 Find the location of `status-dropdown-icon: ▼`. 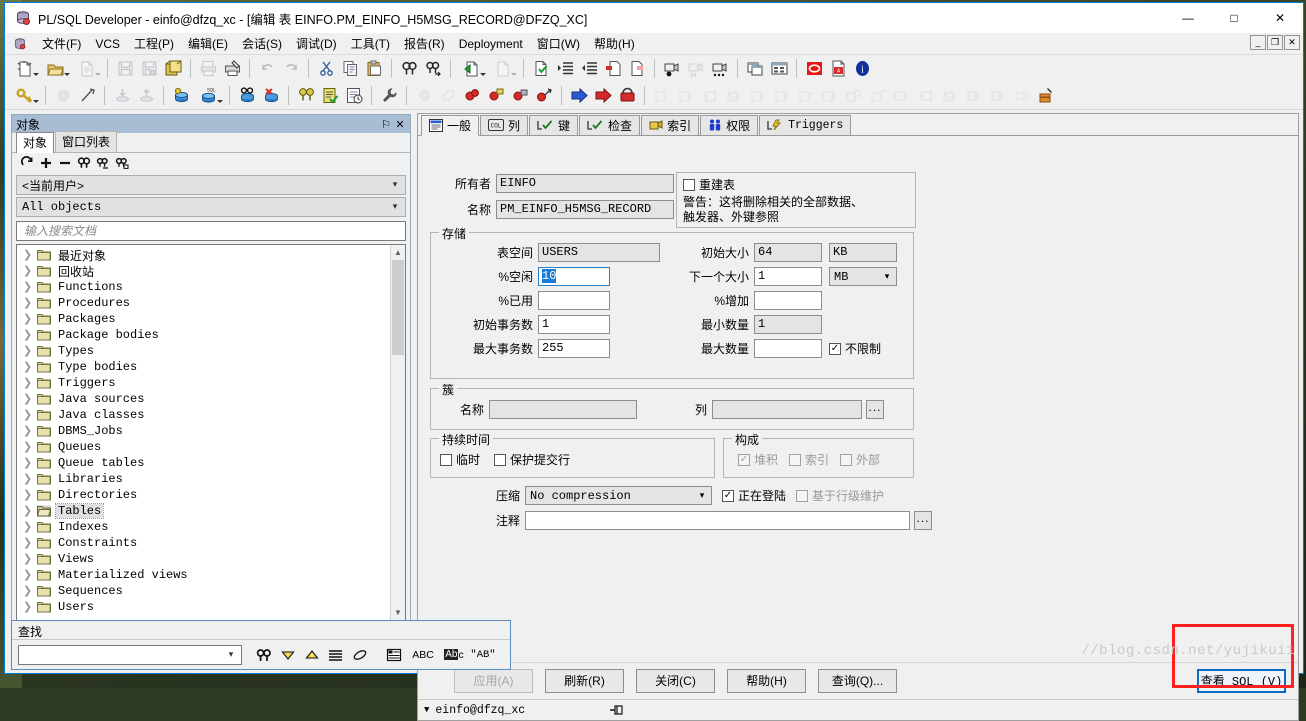

status-dropdown-icon: ▼ is located at coordinates (426, 710).